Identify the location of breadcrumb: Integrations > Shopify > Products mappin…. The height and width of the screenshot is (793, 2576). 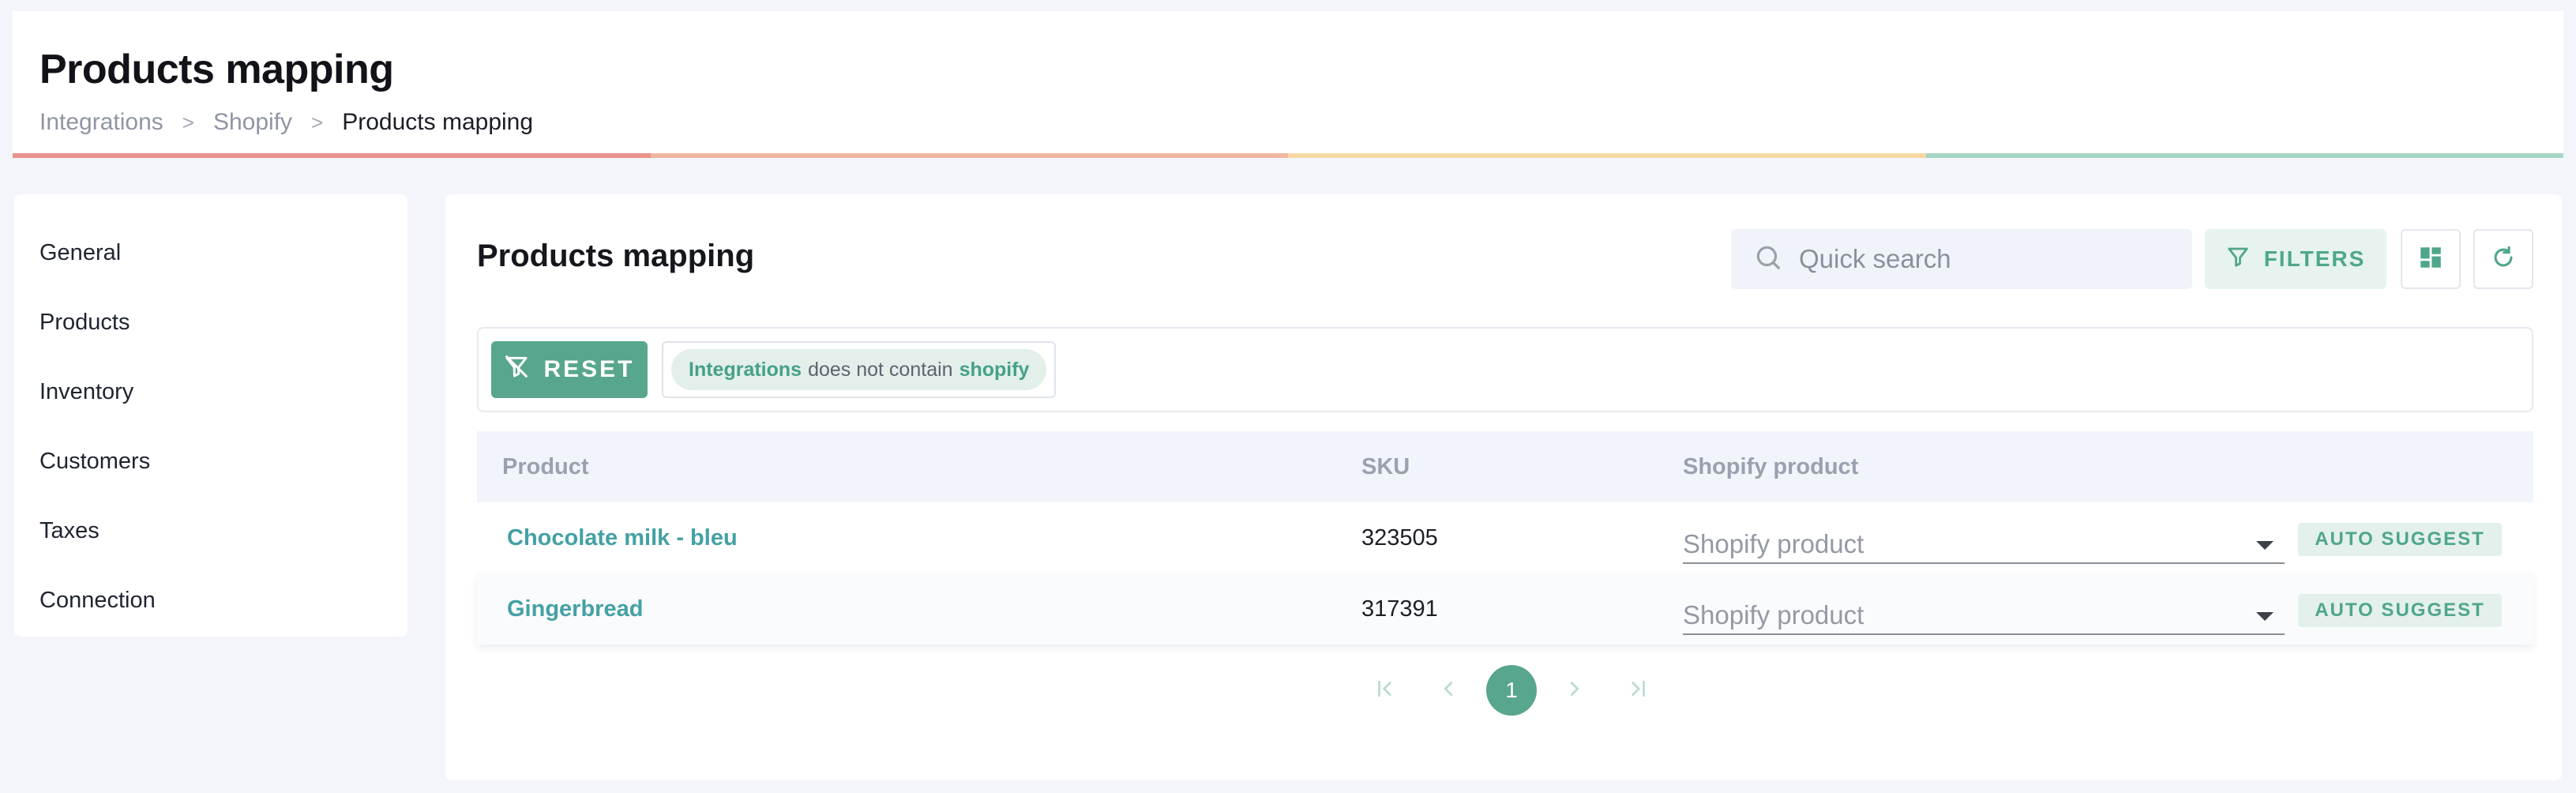
(286, 122).